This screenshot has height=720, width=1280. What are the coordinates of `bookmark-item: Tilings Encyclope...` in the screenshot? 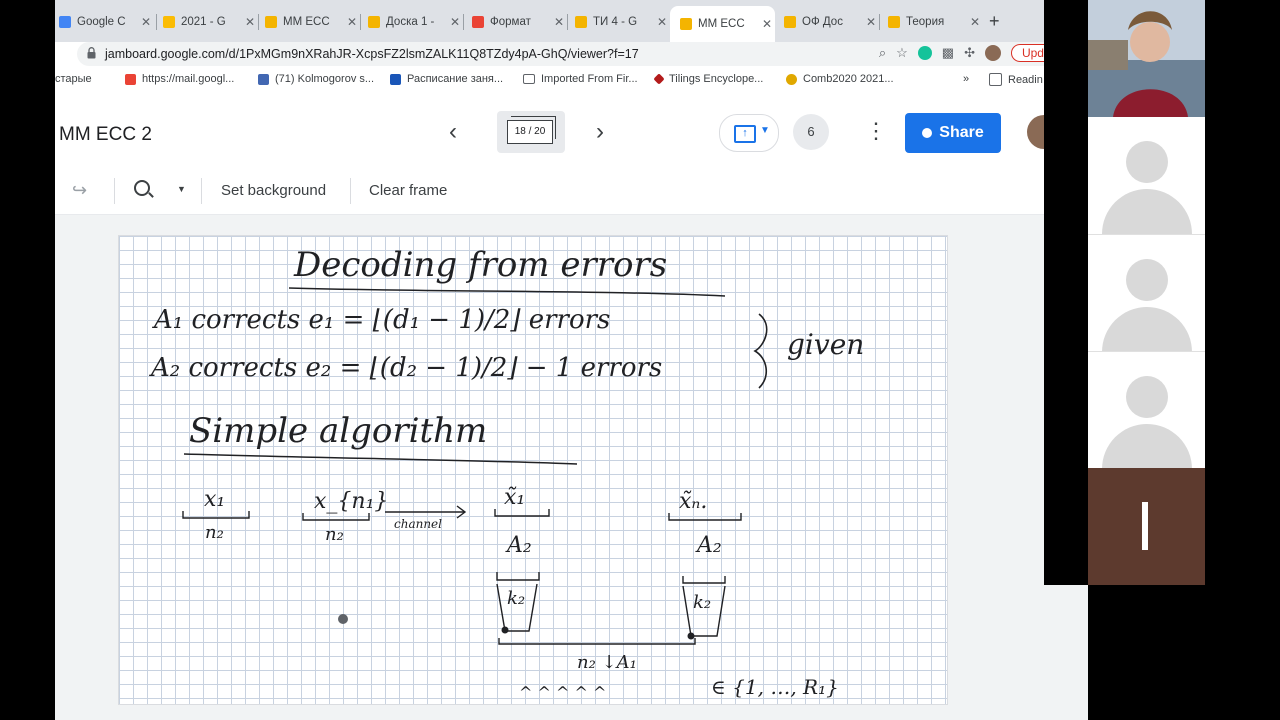 It's located at (708, 79).